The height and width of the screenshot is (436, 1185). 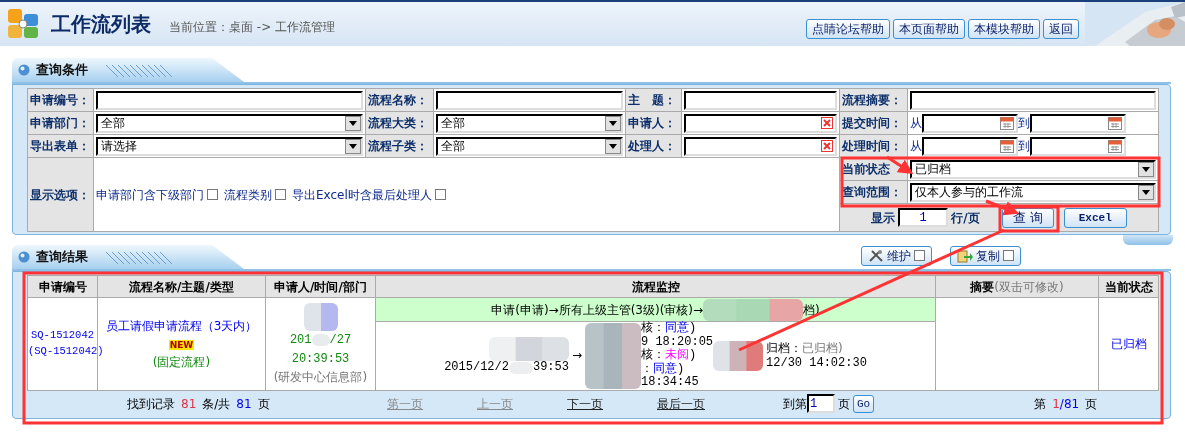 I want to click on time-text: 12/30 14:02:30, so click(x=816, y=362).